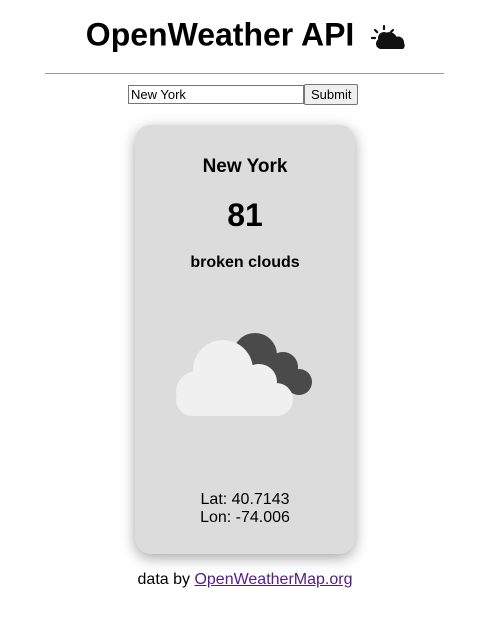 The image size is (503, 637). What do you see at coordinates (245, 517) in the screenshot?
I see `longitude-text: Lon: -74.006` at bounding box center [245, 517].